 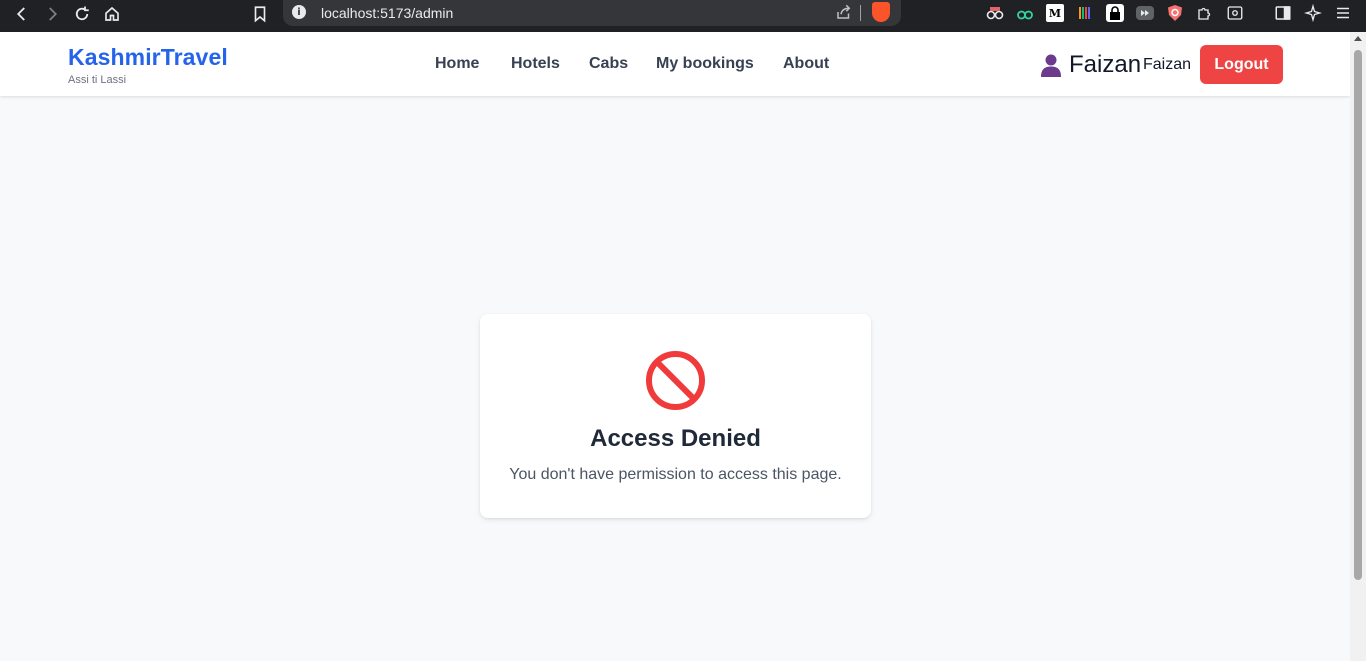 I want to click on extension-shield-icon, so click(x=1175, y=13).